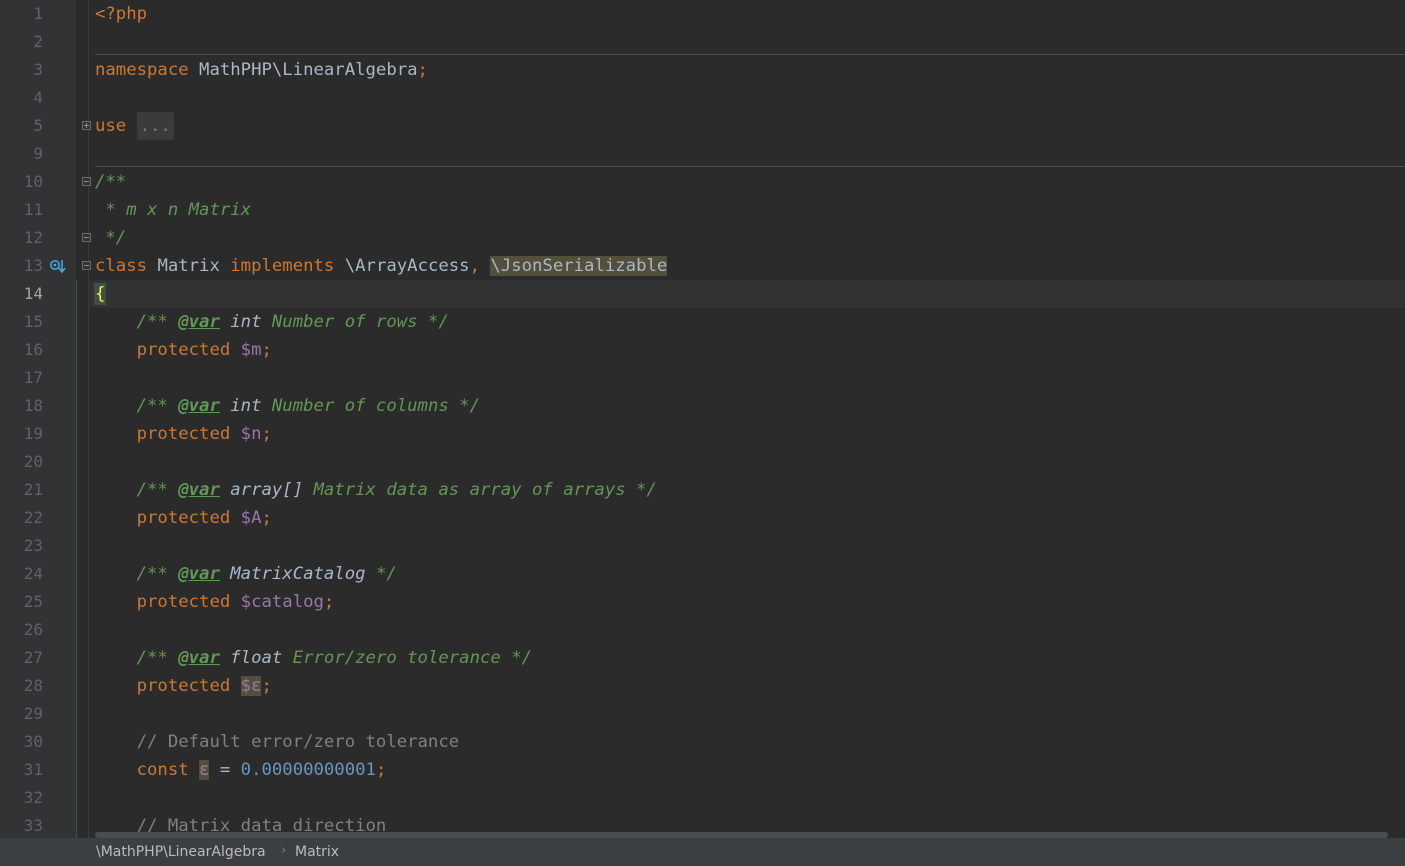  I want to click on code-text: */, so click(110, 238).